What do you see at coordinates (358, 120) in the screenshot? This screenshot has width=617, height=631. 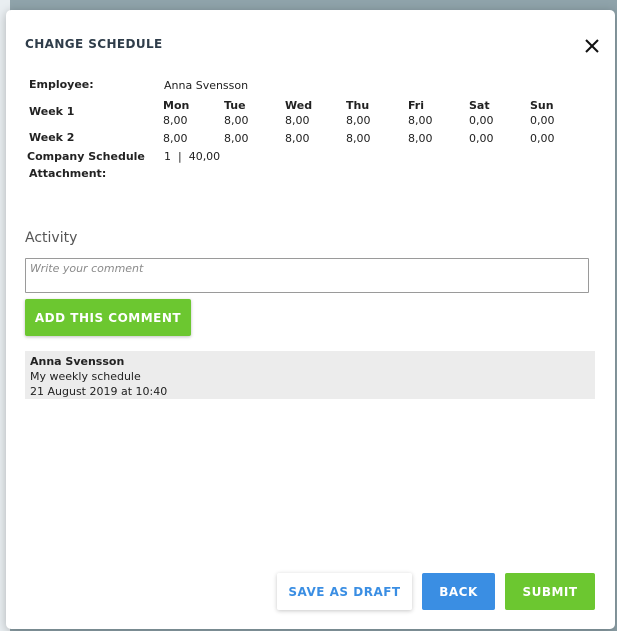 I see `week-1-thu: 8,00` at bounding box center [358, 120].